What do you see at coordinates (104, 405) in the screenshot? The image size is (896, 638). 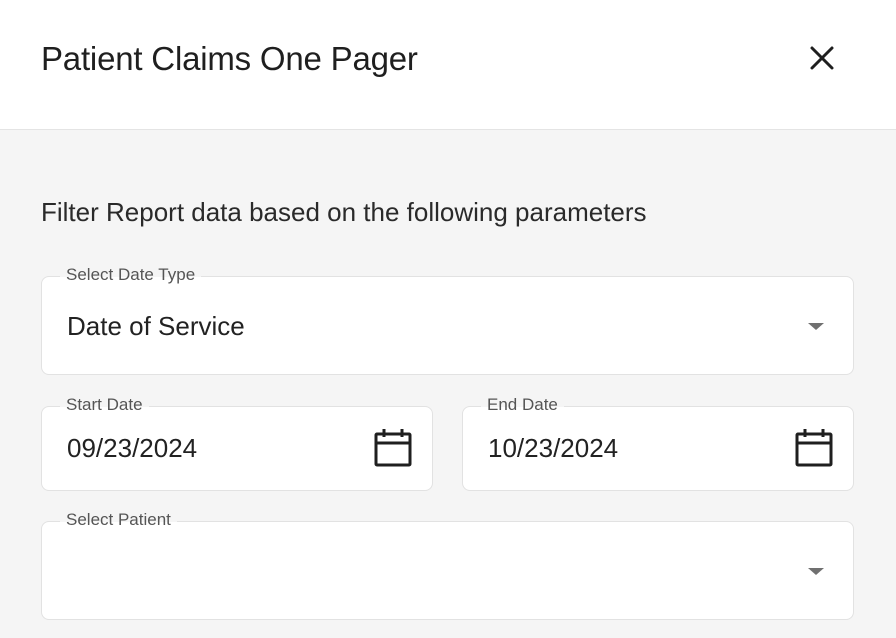 I see `start-date-label: Start Date` at bounding box center [104, 405].